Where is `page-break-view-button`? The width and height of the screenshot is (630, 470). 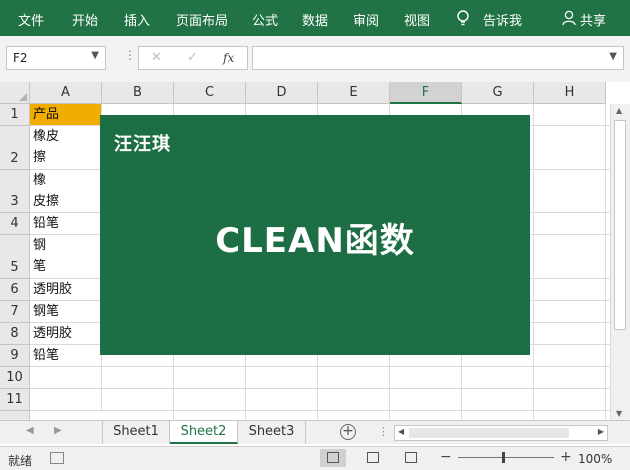 page-break-view-button is located at coordinates (411, 458).